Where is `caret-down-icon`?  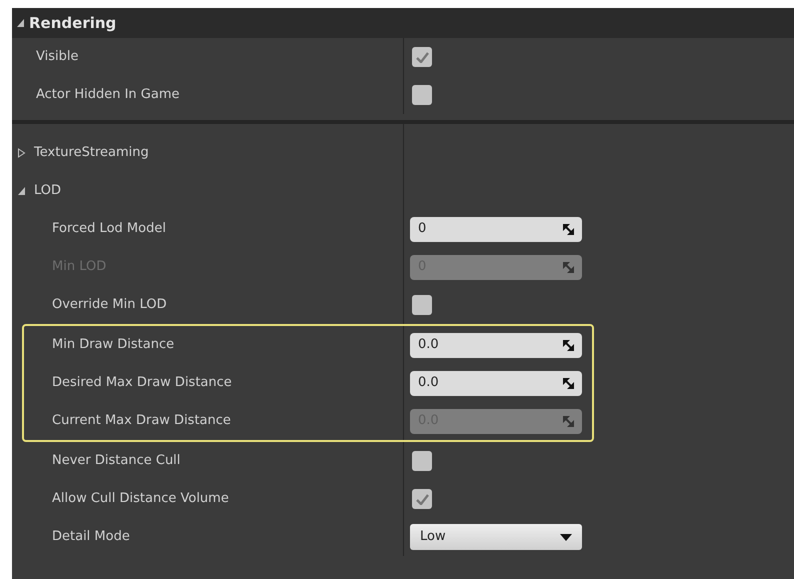 caret-down-icon is located at coordinates (566, 537).